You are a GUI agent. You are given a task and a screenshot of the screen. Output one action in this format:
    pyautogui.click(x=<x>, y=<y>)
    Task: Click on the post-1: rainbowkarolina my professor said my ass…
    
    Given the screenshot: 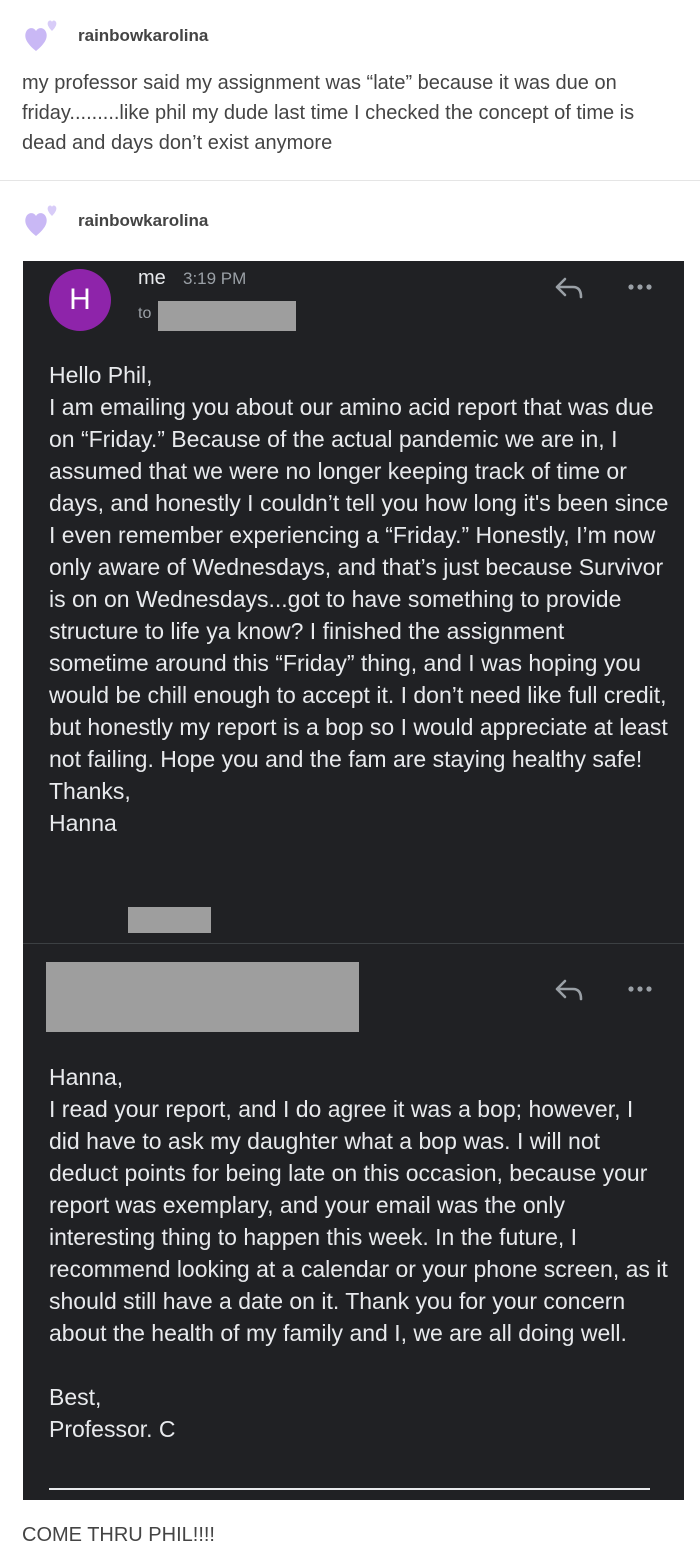 What is the action you would take?
    pyautogui.click(x=350, y=90)
    